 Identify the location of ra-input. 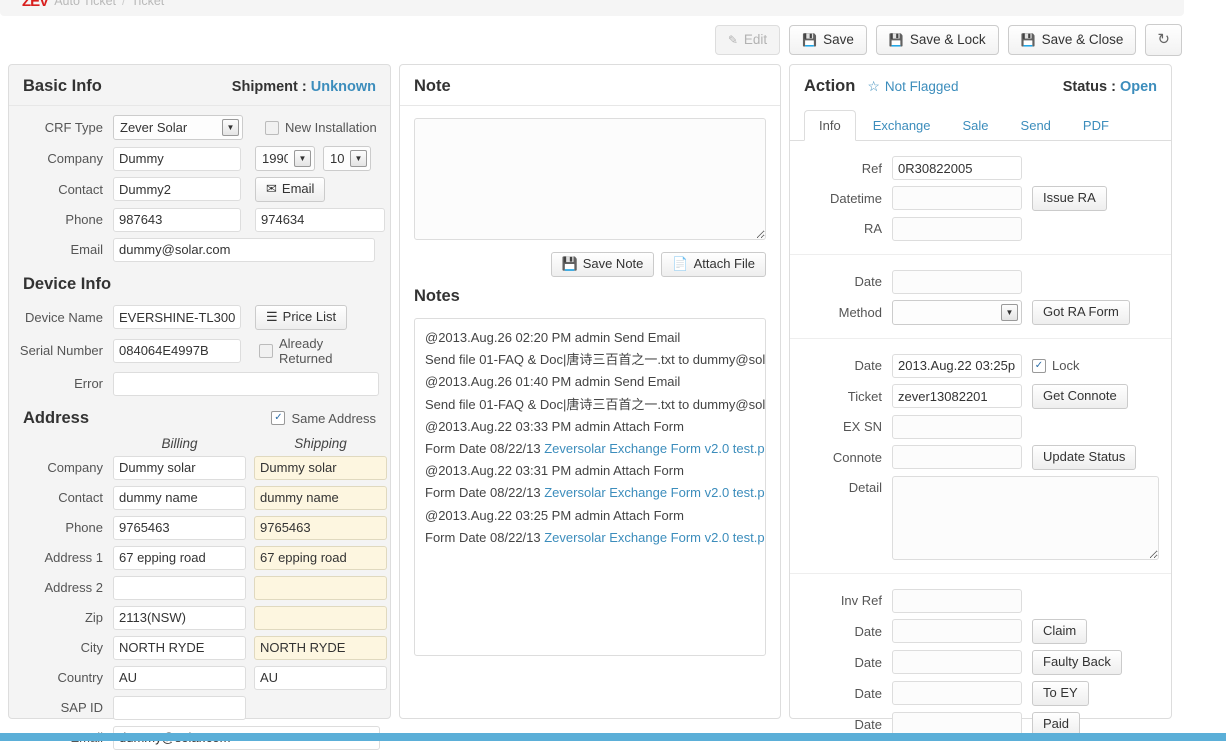
(957, 228).